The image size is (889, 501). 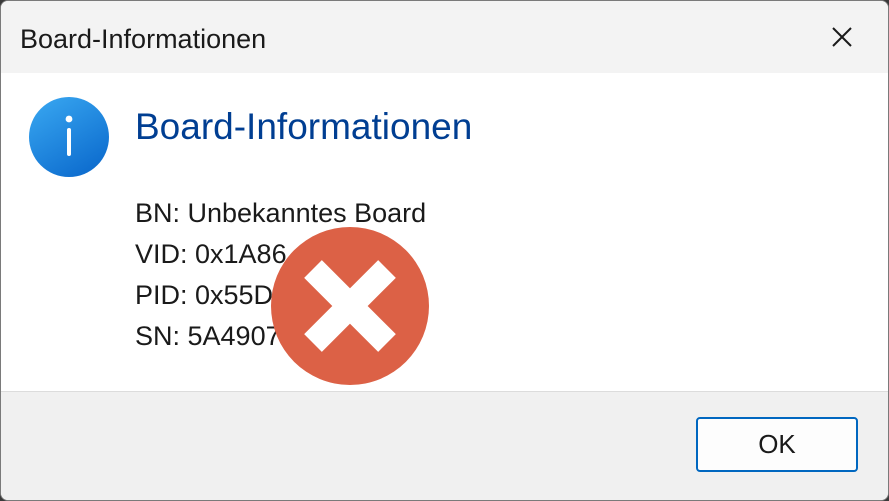 I want to click on close-button, so click(x=842, y=37).